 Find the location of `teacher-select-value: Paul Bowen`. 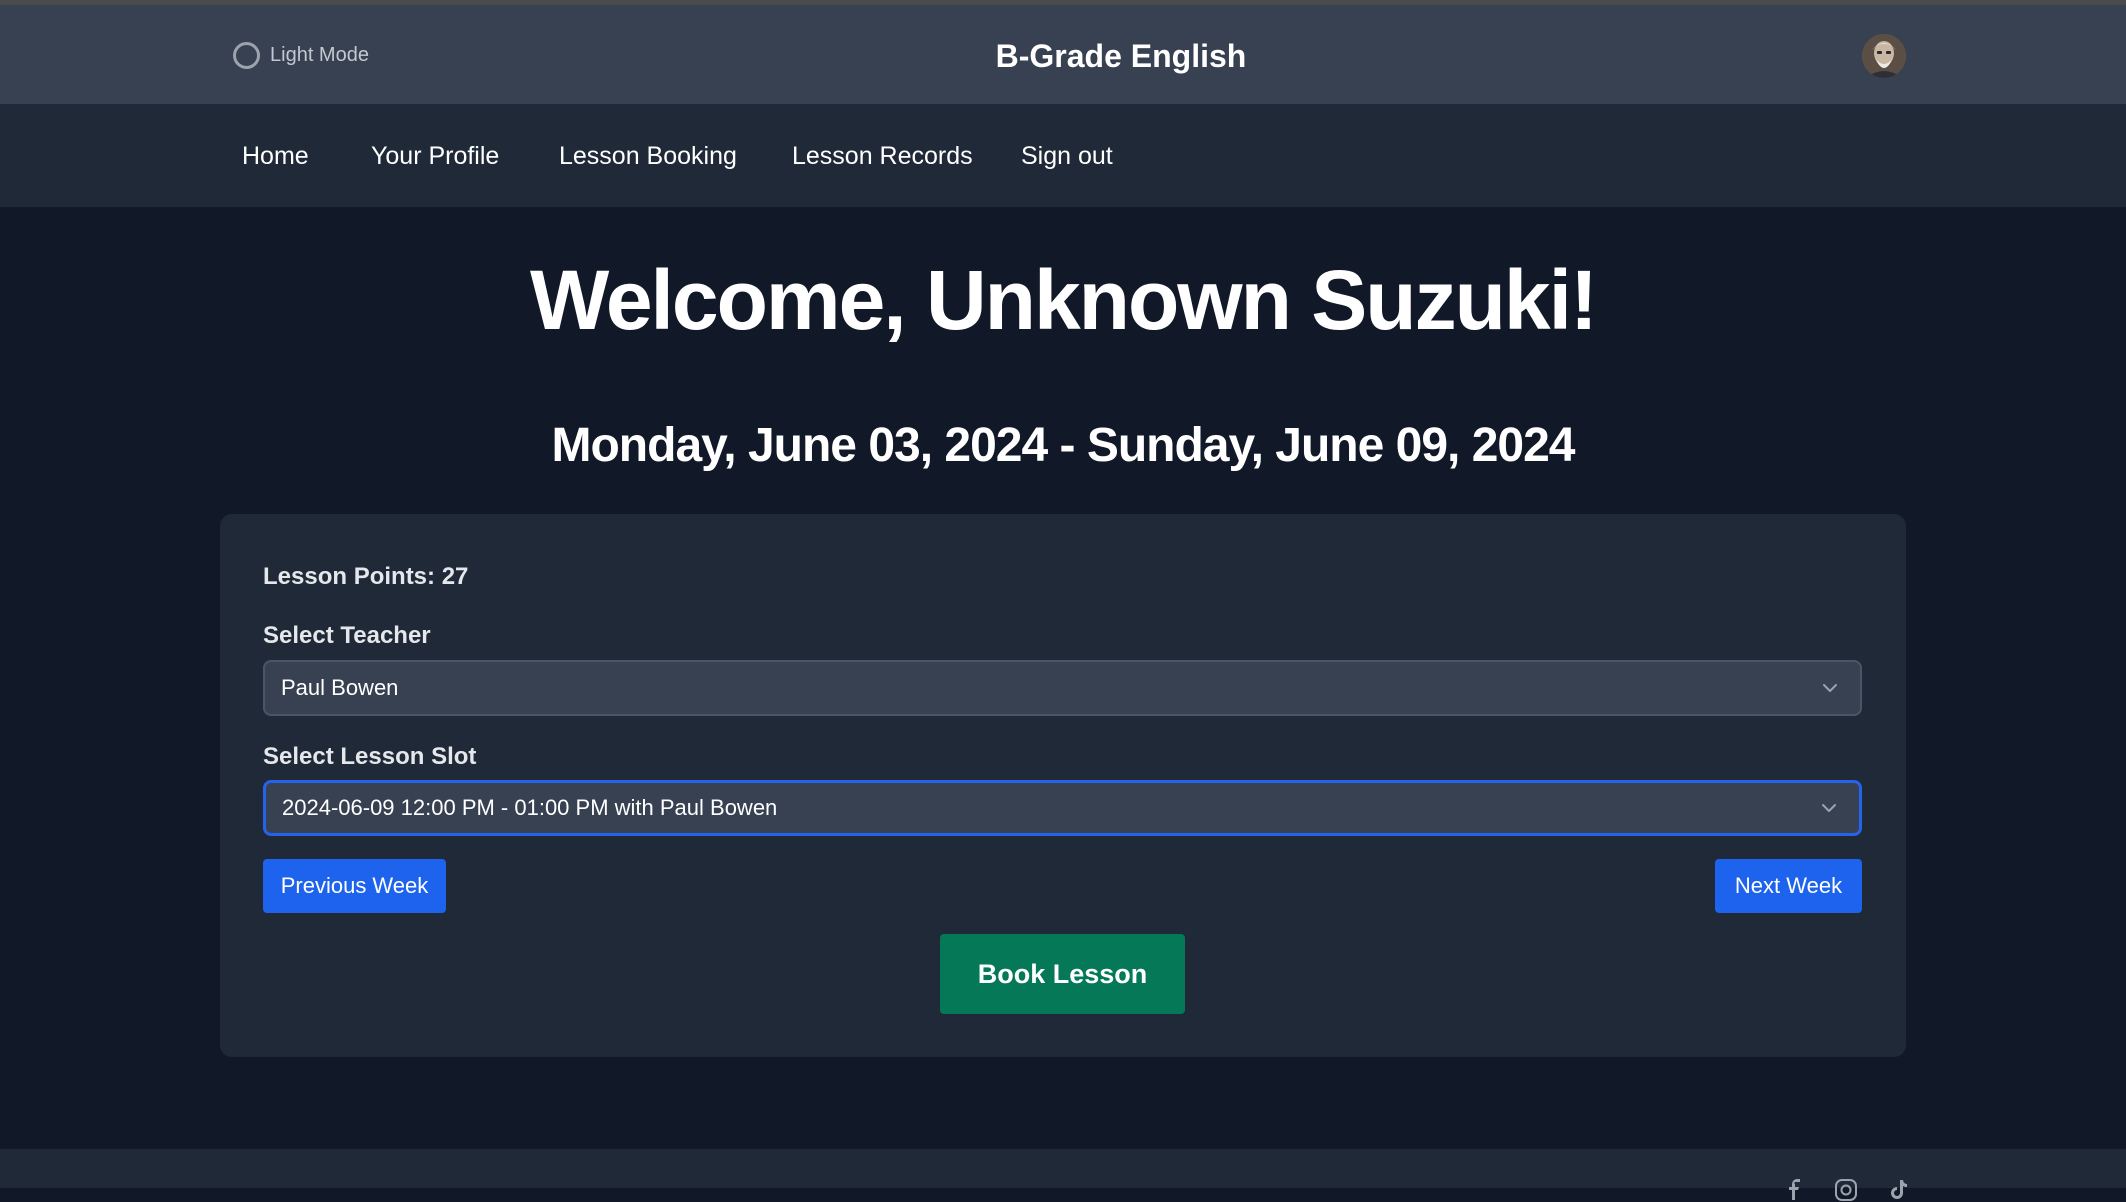

teacher-select-value: Paul Bowen is located at coordinates (340, 687).